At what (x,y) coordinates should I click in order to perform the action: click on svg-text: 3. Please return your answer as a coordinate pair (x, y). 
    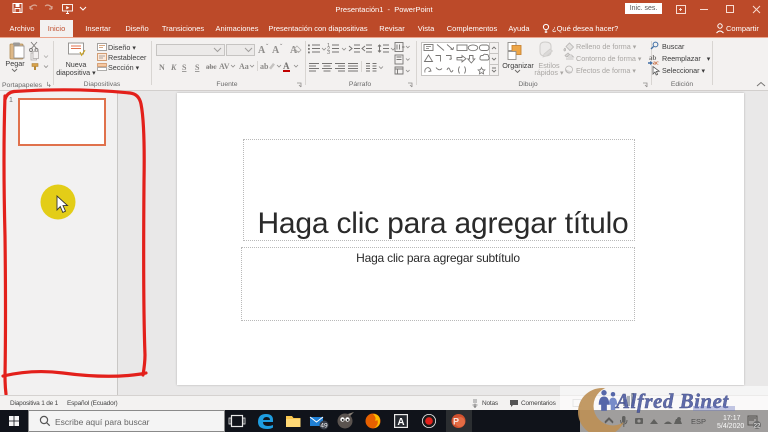
    Looking at the image, I should click on (328, 53).